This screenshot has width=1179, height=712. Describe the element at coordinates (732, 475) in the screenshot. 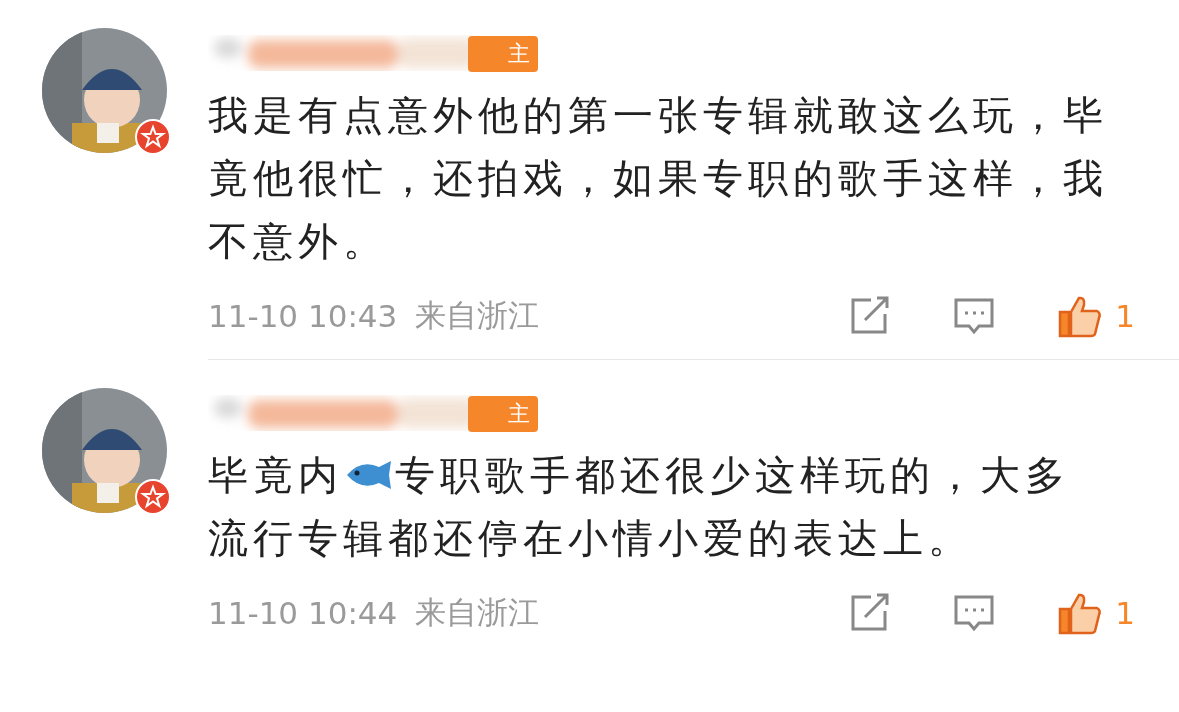

I see `comment-text: 专职歌手都还很少这样玩的，大多` at that location.